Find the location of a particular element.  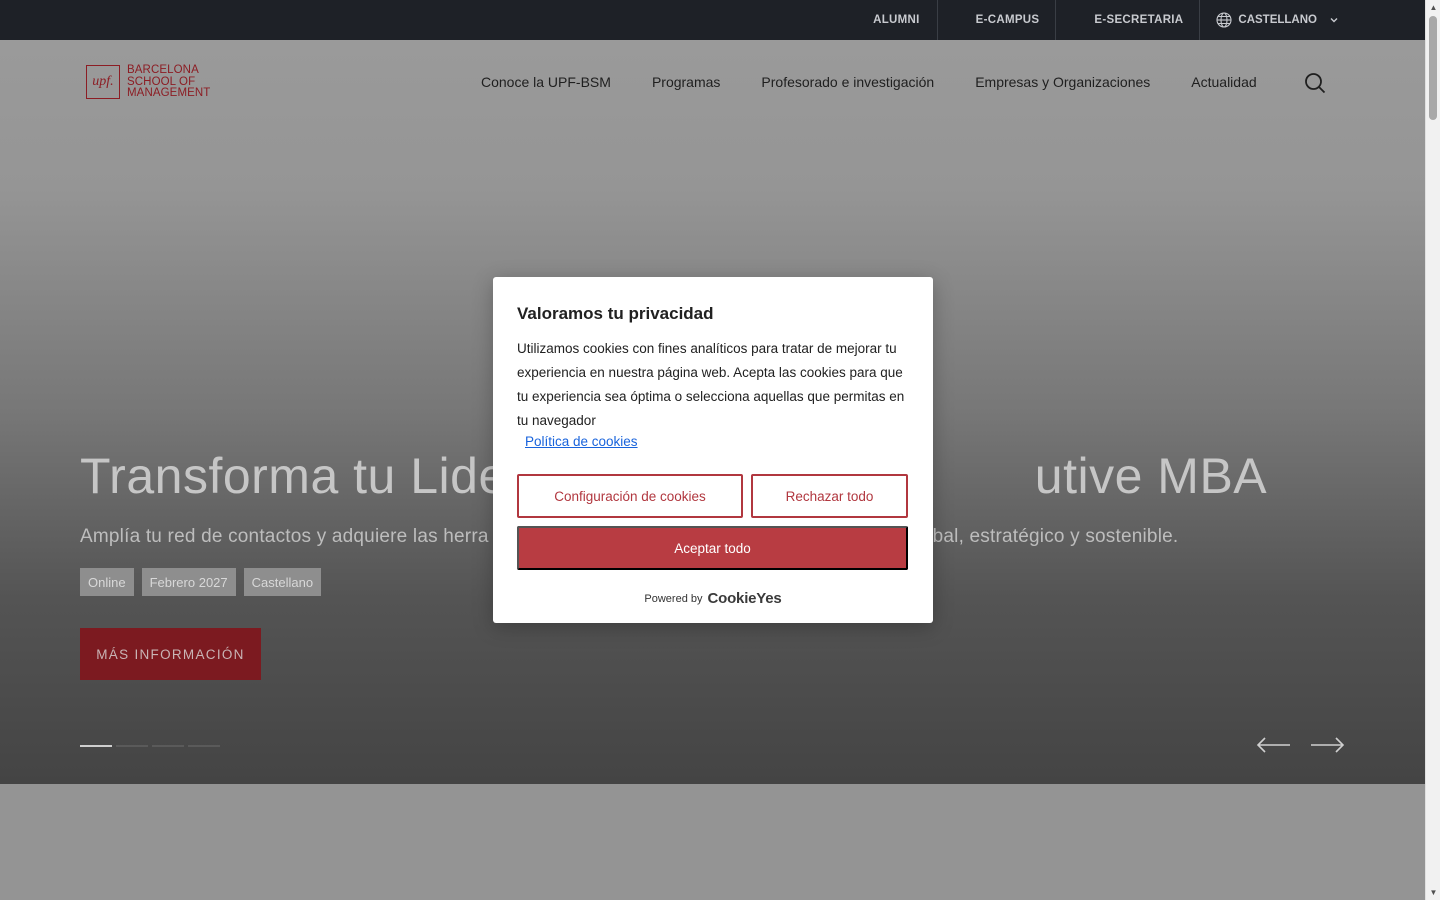

language-label: CASTELLANO is located at coordinates (1277, 20).